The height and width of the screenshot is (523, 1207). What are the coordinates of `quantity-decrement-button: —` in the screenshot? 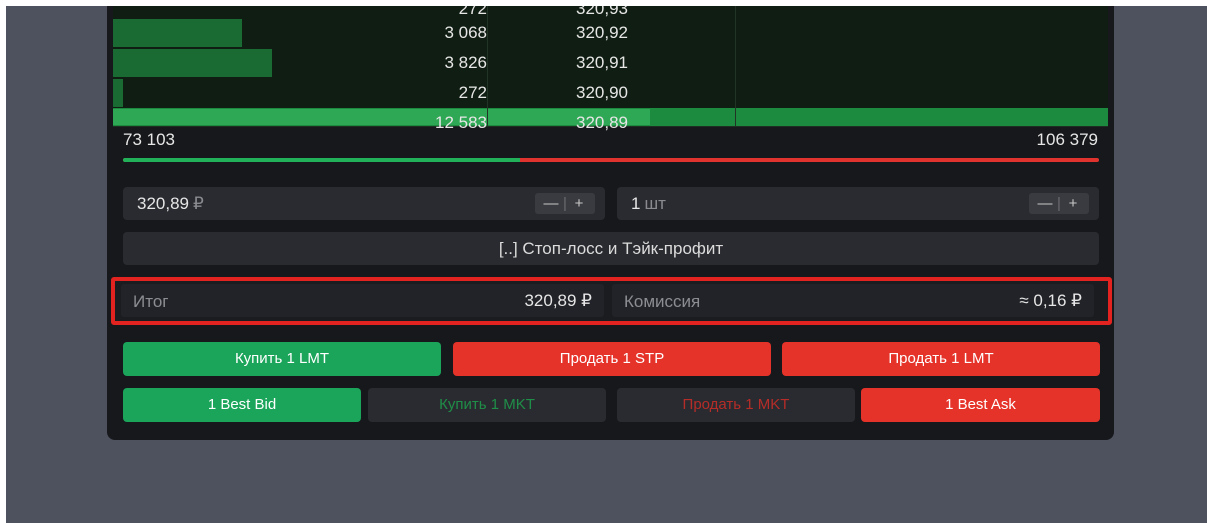 It's located at (1045, 203).